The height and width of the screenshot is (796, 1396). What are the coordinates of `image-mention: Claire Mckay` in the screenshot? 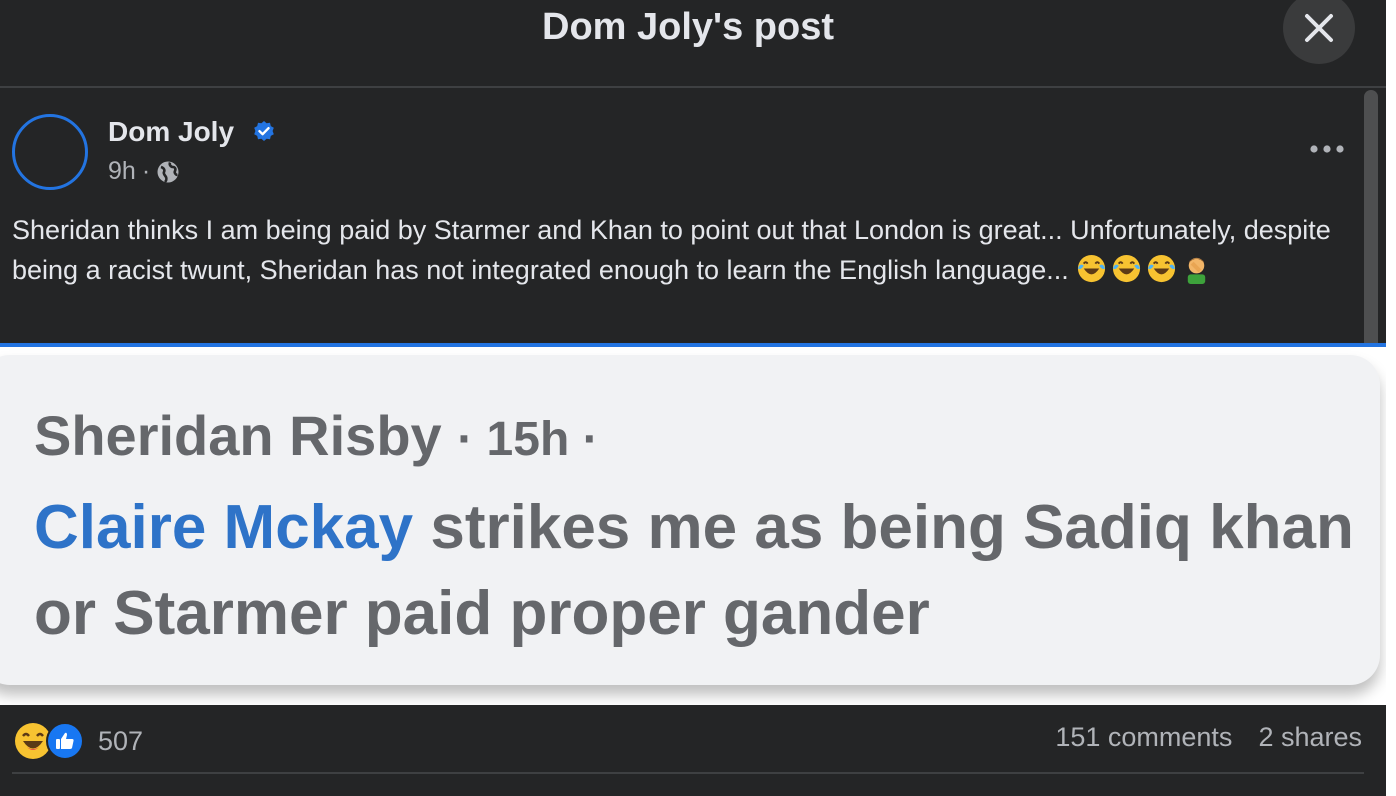 It's located at (224, 527).